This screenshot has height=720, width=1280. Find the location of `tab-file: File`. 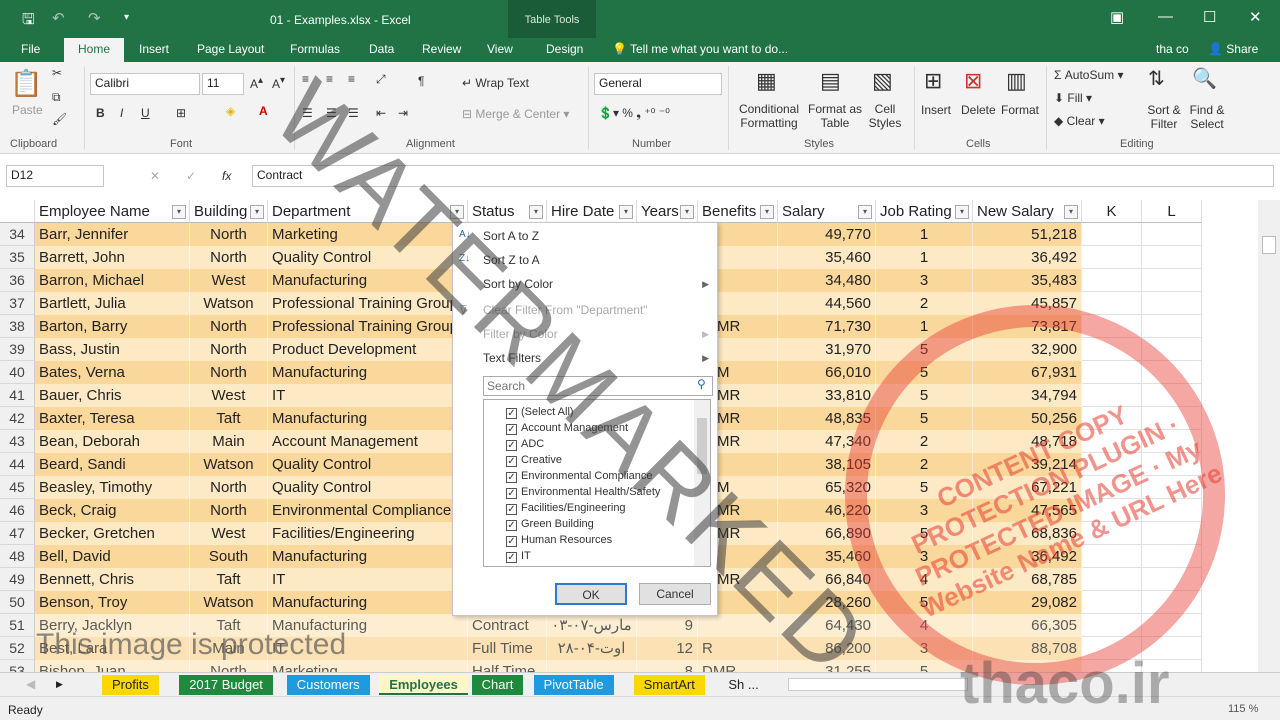

tab-file: File is located at coordinates (30, 49).